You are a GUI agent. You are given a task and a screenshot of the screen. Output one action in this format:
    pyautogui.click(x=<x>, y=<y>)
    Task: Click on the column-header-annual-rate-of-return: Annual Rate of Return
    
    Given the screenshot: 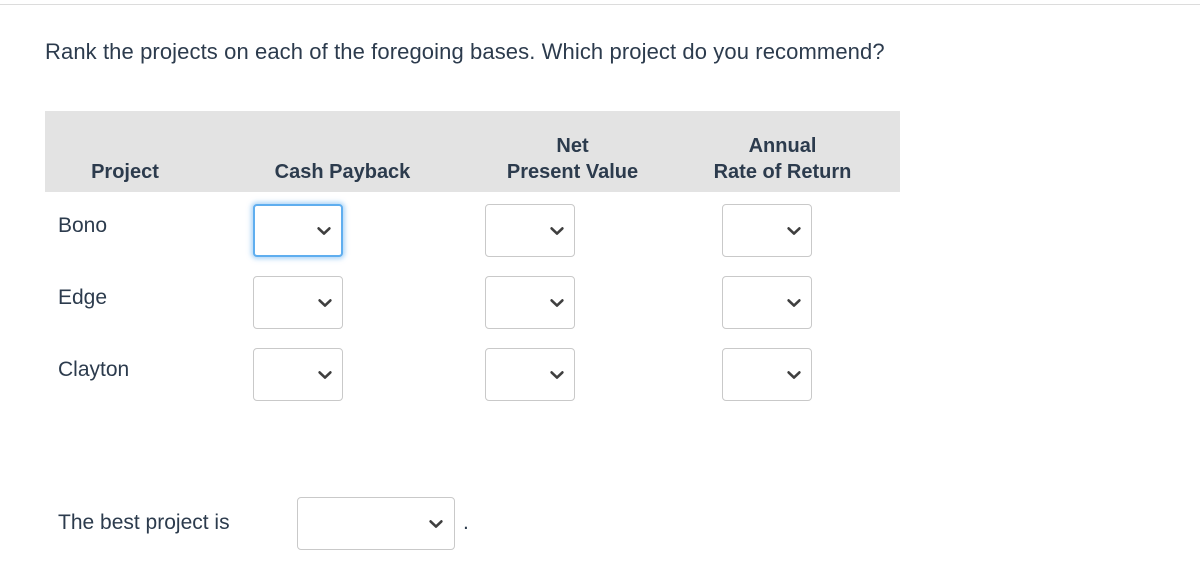 What is the action you would take?
    pyautogui.click(x=782, y=159)
    